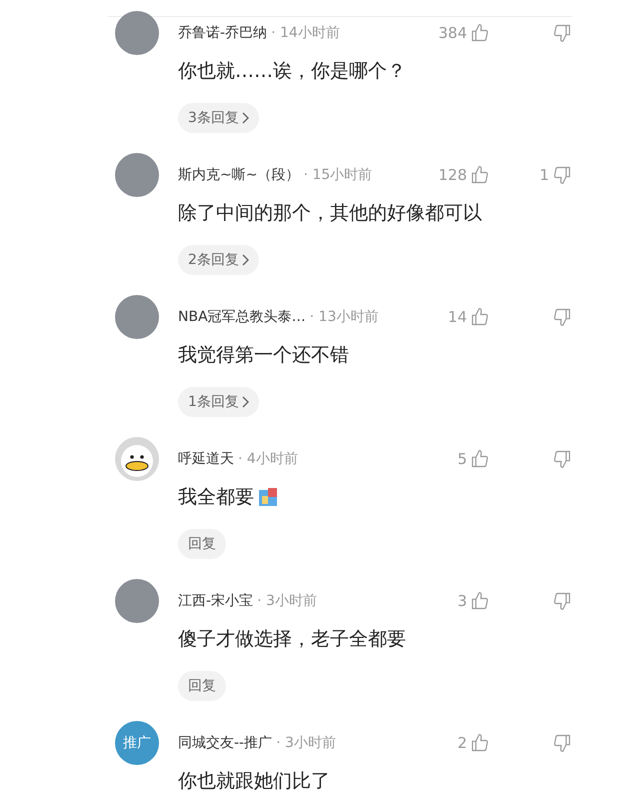 This screenshot has height=799, width=632. What do you see at coordinates (263, 355) in the screenshot?
I see `comment-text: 我觉得第一个还不错` at bounding box center [263, 355].